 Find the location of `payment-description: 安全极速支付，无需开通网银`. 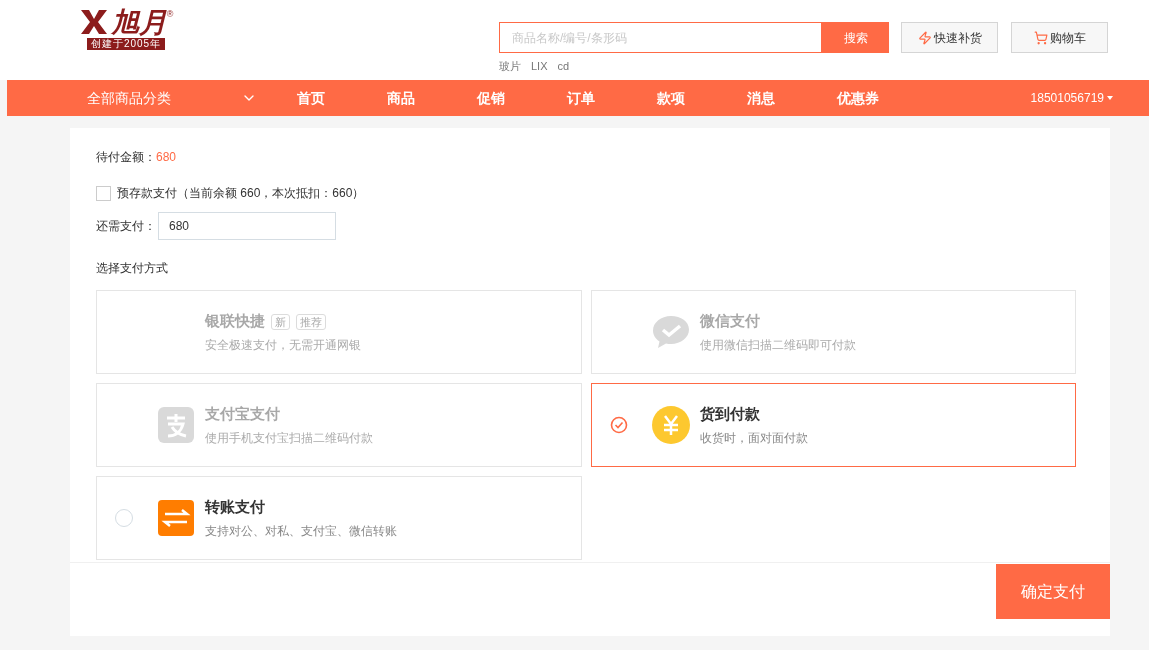

payment-description: 安全极速支付，无需开通网银 is located at coordinates (283, 345).